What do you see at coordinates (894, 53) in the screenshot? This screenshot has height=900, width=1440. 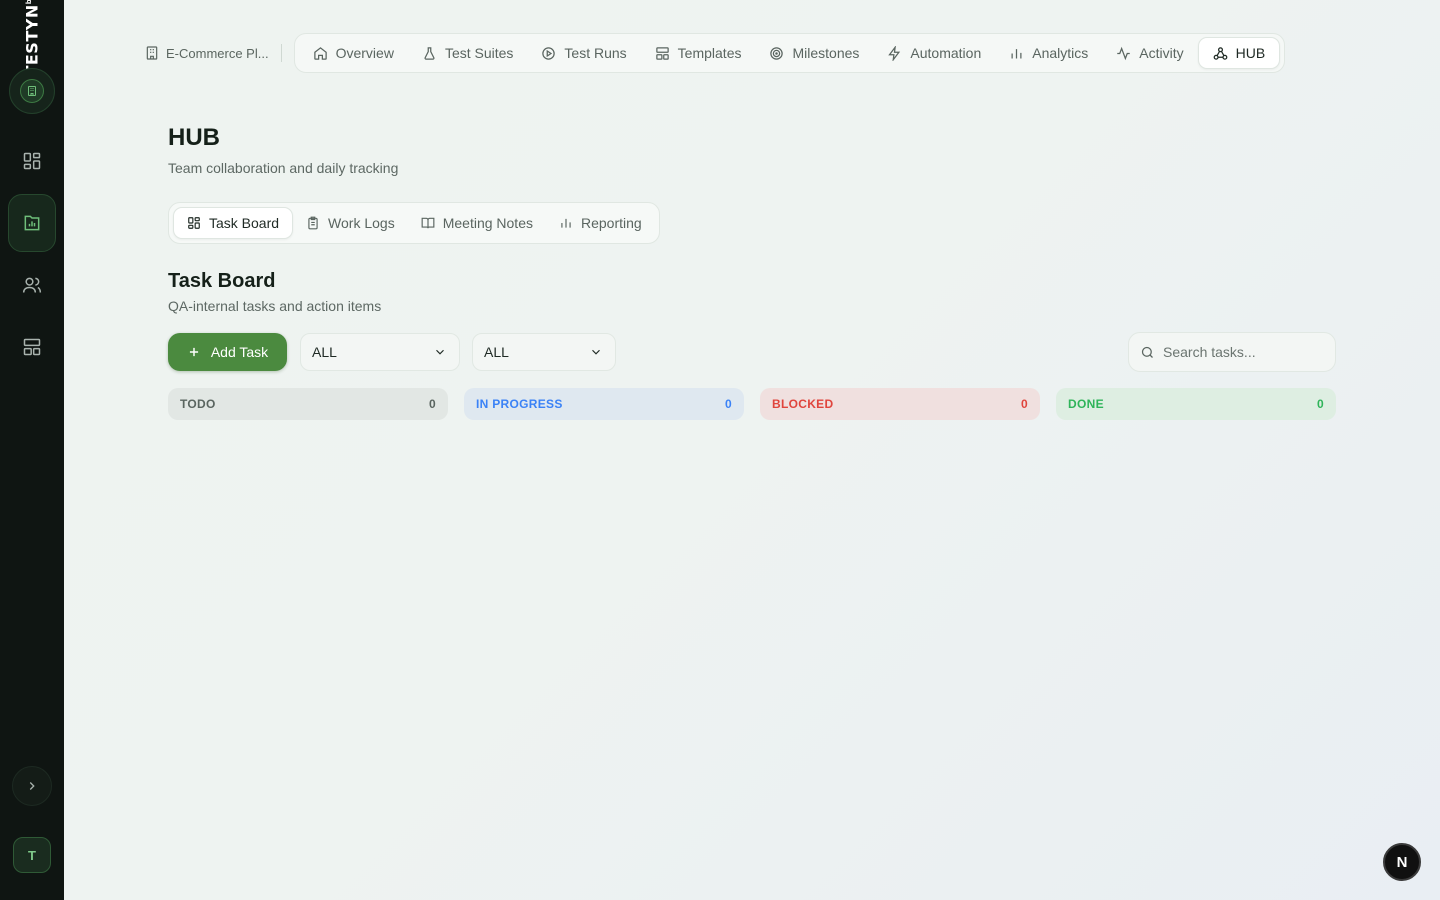 I see `bolt-icon` at bounding box center [894, 53].